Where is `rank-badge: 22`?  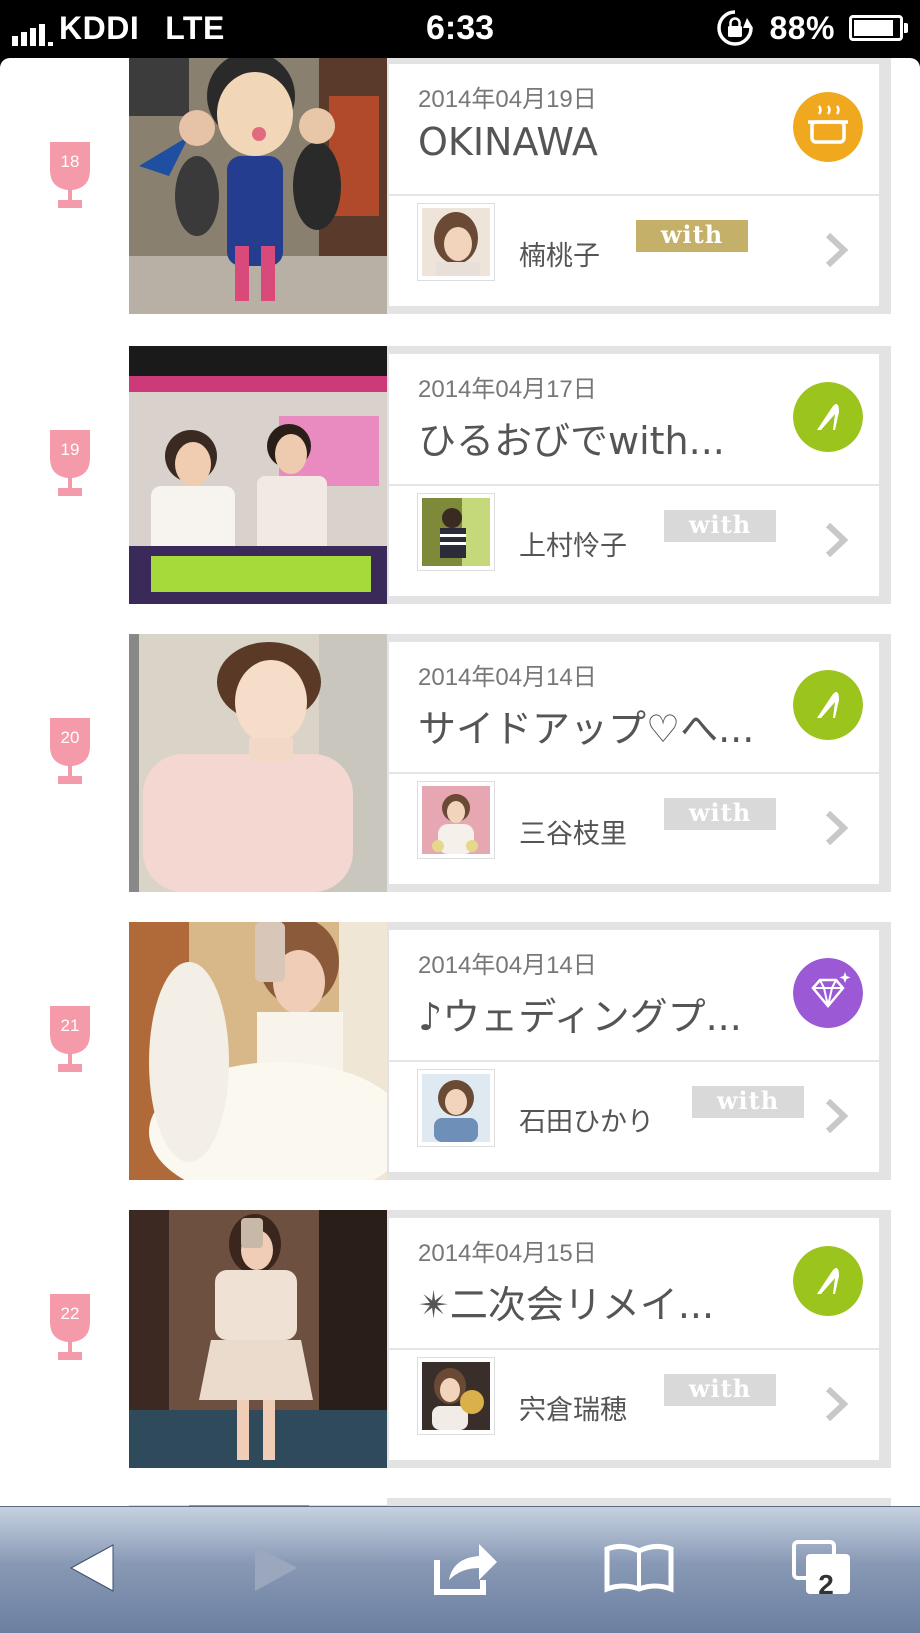
rank-badge: 22 is located at coordinates (70, 1327).